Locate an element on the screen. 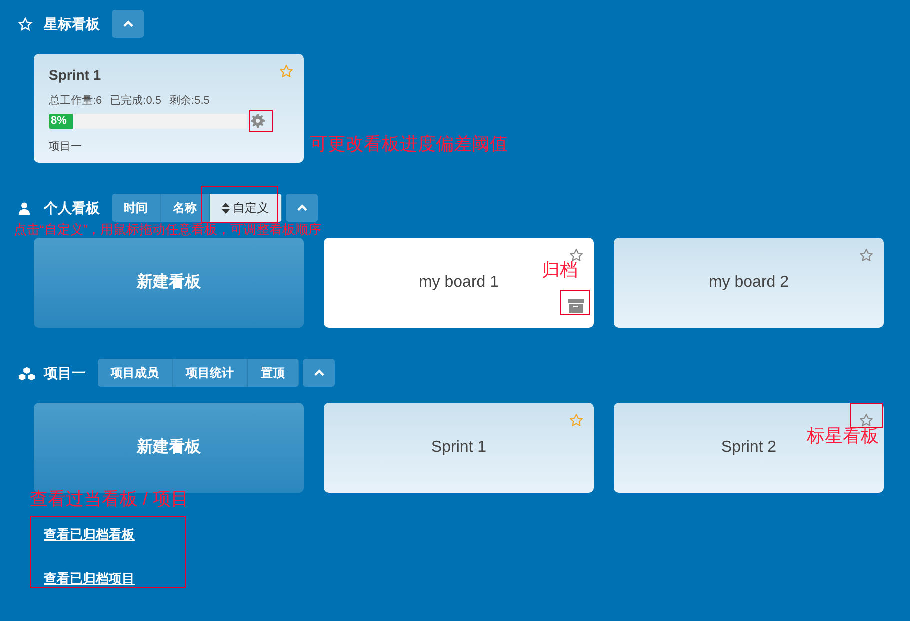 The height and width of the screenshot is (621, 910). section-title: 个人看板 is located at coordinates (72, 208).